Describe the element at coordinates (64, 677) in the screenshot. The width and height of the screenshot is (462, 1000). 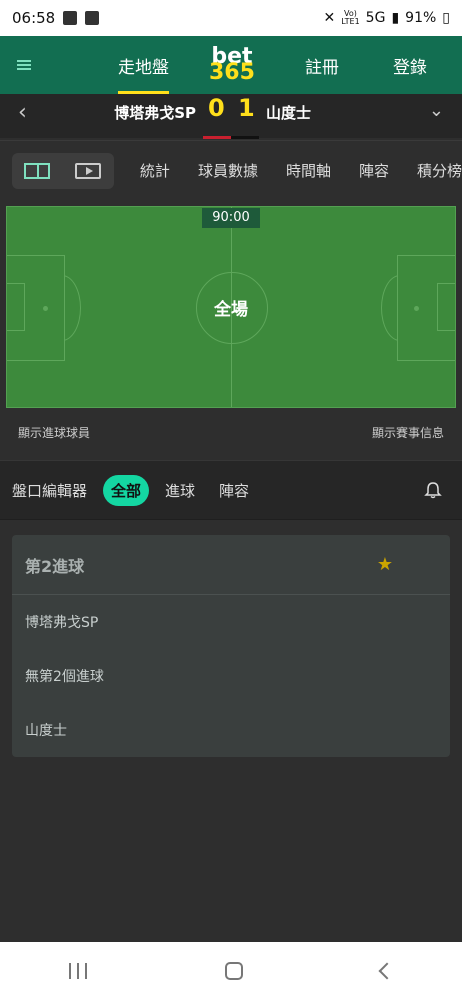
I see `market-option-label: 無第2個進球` at that location.